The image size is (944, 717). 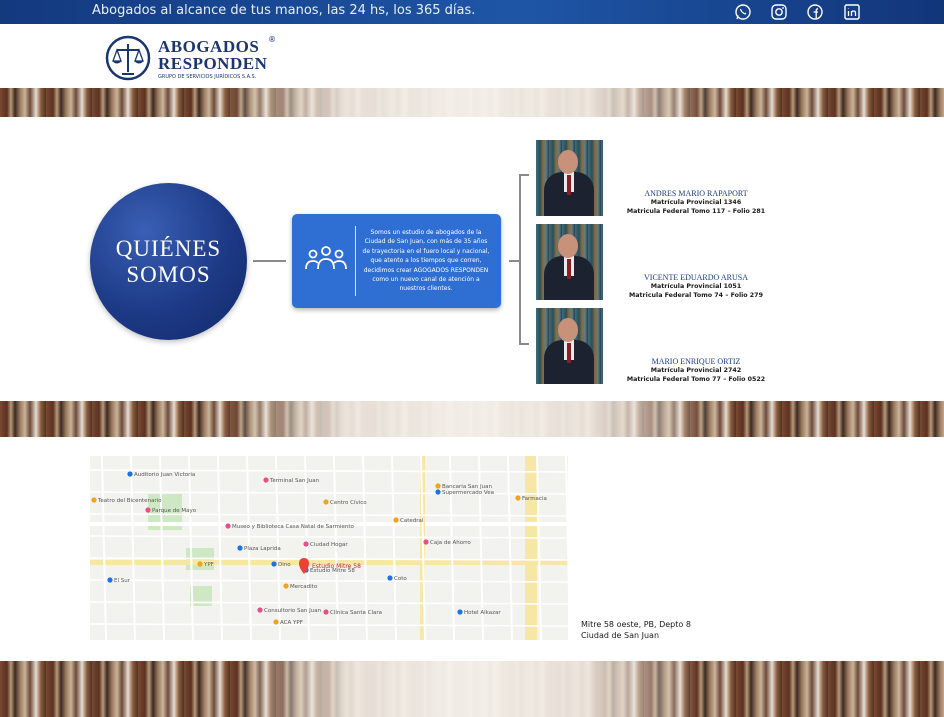 I want to click on member-registration: Matrícula Provincial 1051, so click(x=696, y=286).